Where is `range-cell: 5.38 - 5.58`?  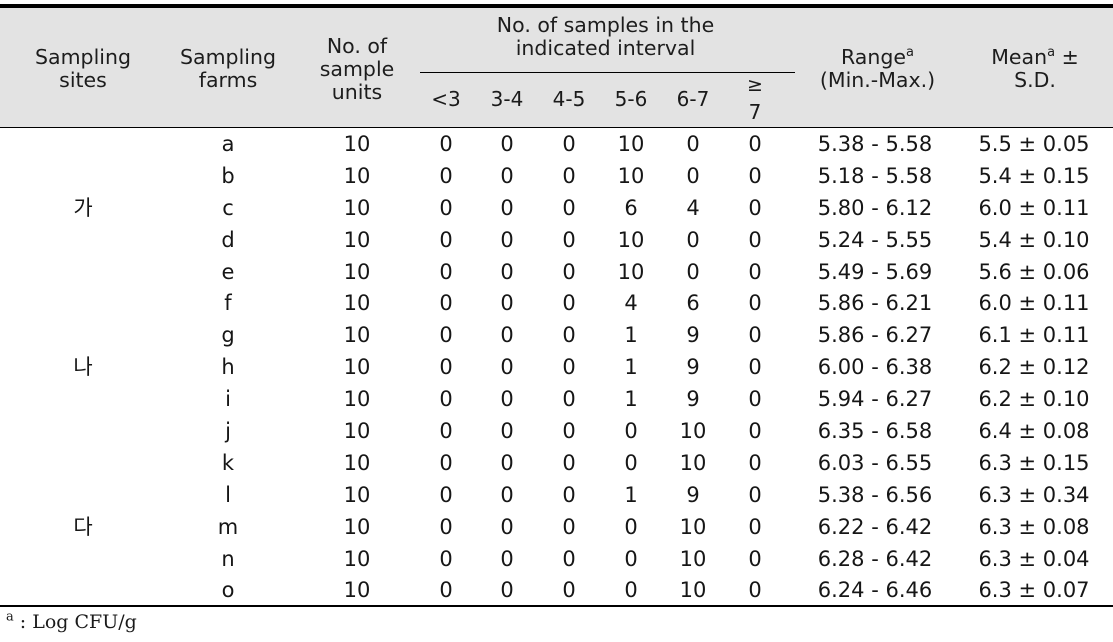
range-cell: 5.38 - 5.58 is located at coordinates (875, 144).